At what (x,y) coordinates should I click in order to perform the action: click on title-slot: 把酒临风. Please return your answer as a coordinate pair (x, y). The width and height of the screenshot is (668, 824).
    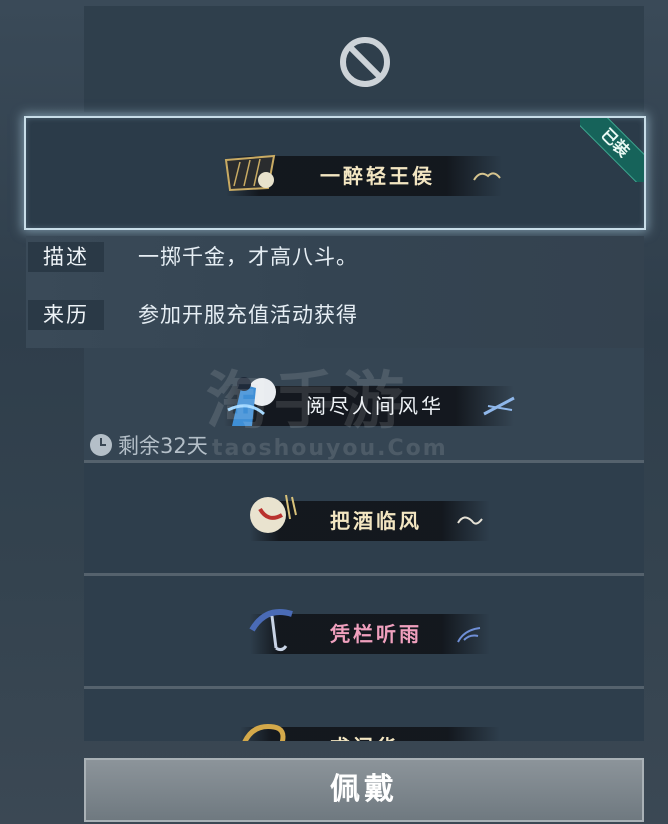
    Looking at the image, I should click on (364, 518).